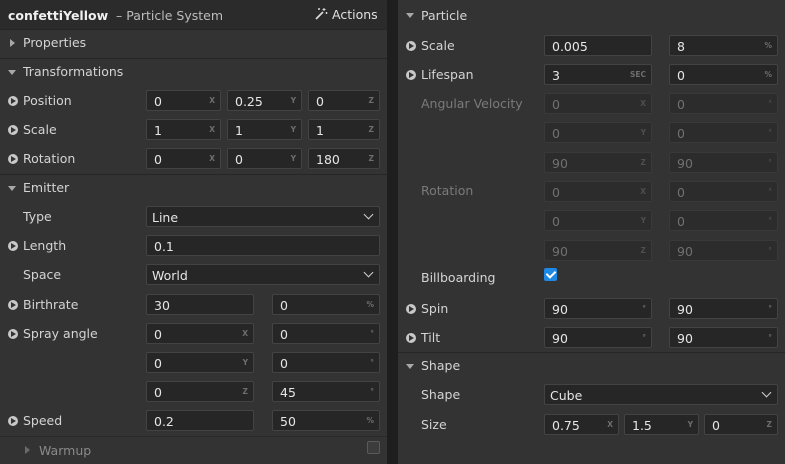 The width and height of the screenshot is (785, 464). I want to click on birthrate-label: Birthrate, so click(51, 304).